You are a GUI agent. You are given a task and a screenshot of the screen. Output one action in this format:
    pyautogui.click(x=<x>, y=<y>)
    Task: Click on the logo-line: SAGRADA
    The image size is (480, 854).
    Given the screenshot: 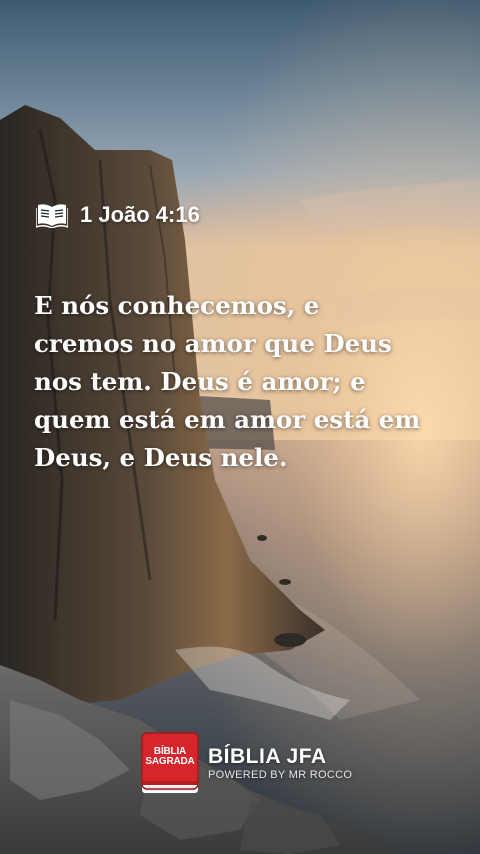 What is the action you would take?
    pyautogui.click(x=170, y=761)
    